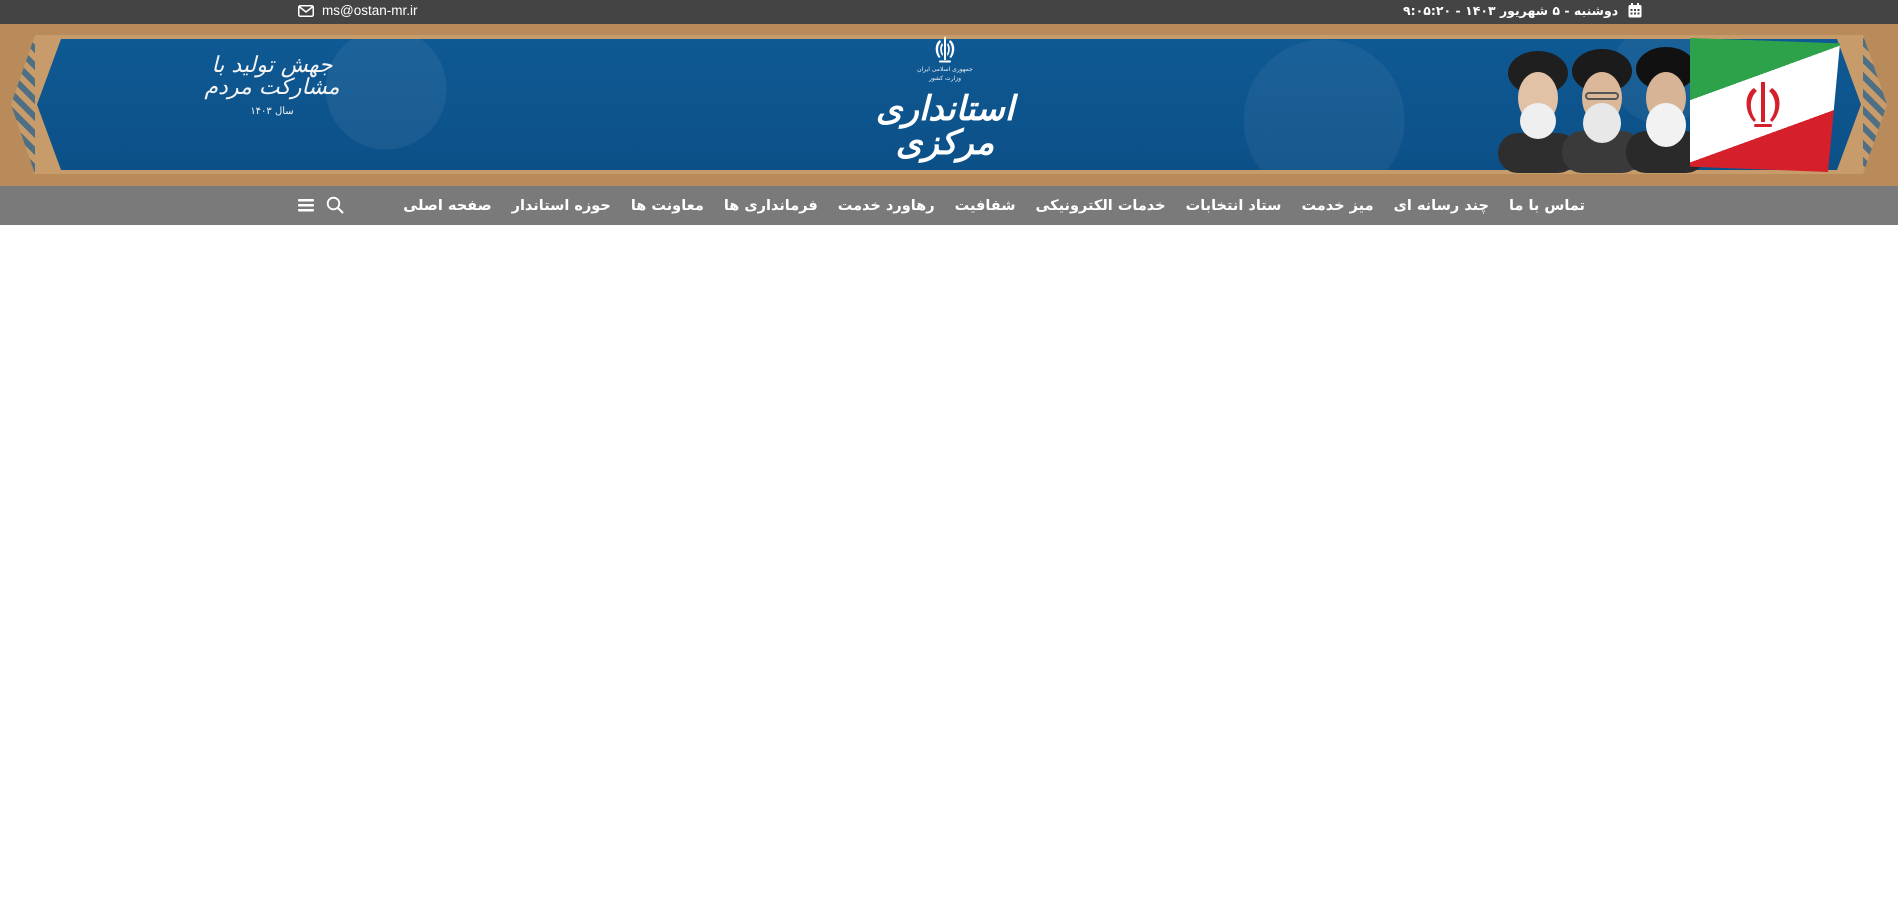 This screenshot has height=924, width=1898. Describe the element at coordinates (886, 206) in the screenshot. I see `nav-item-service-achievements: رهاورد خدمت` at that location.